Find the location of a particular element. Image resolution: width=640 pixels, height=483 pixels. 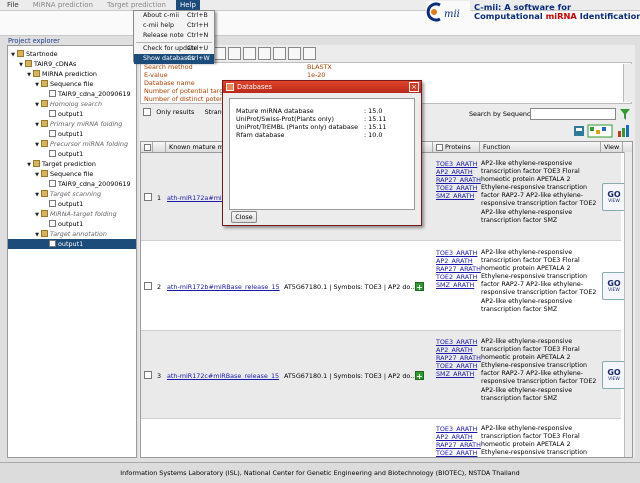

tree-node-startnode: ▼ Startnode is located at coordinates (34, 54).